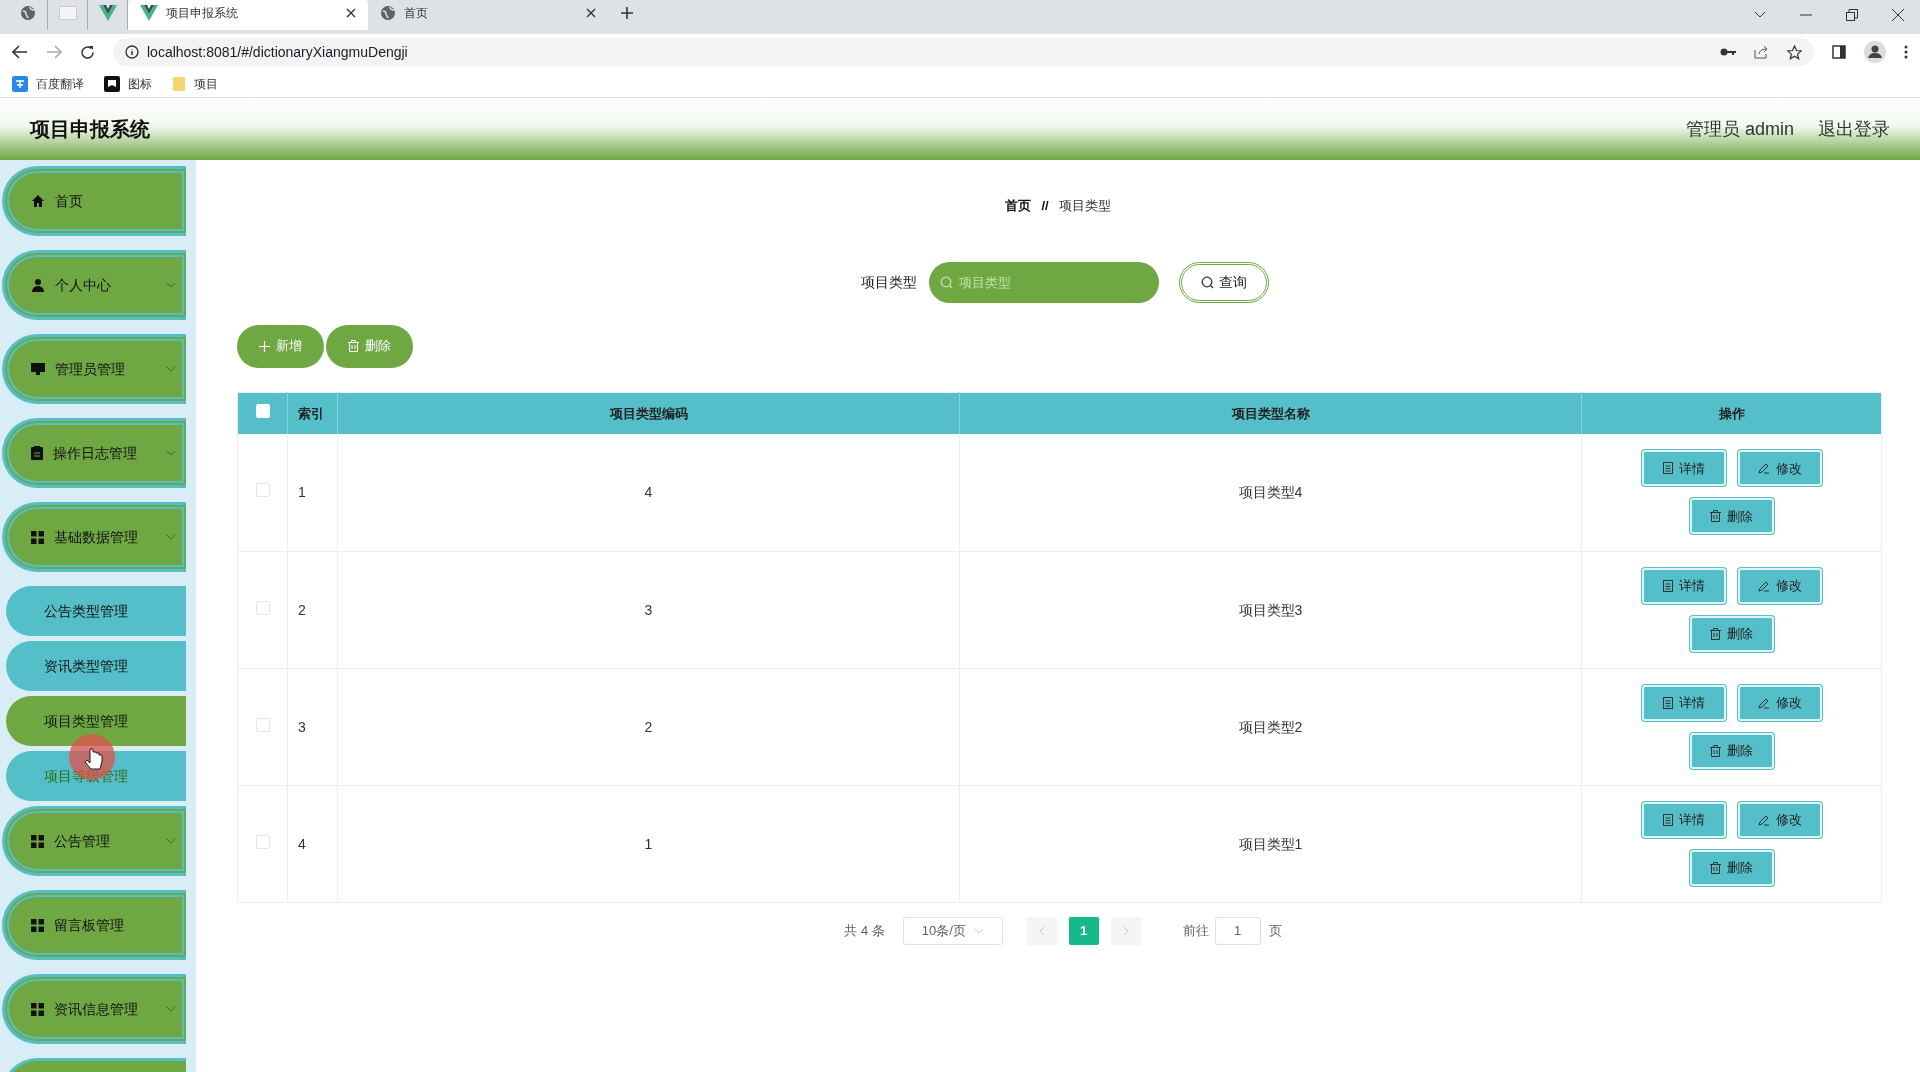 The height and width of the screenshot is (1072, 1920). I want to click on user-name: 管理员 admin, so click(1739, 129).